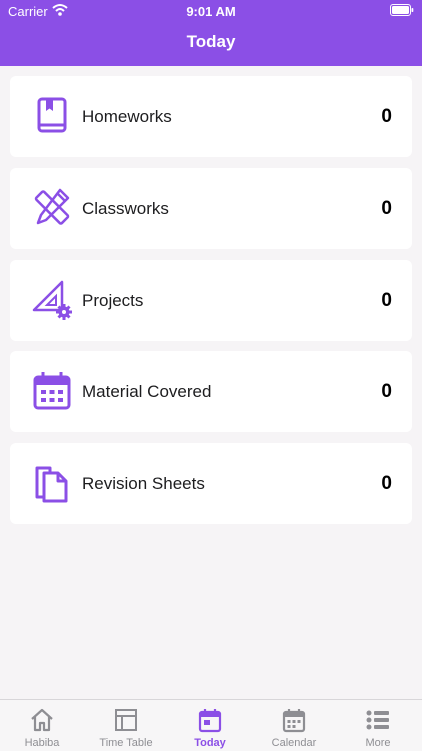 The height and width of the screenshot is (751, 422). Describe the element at coordinates (211, 116) in the screenshot. I see `homeworks-card: Homeworks 0` at that location.